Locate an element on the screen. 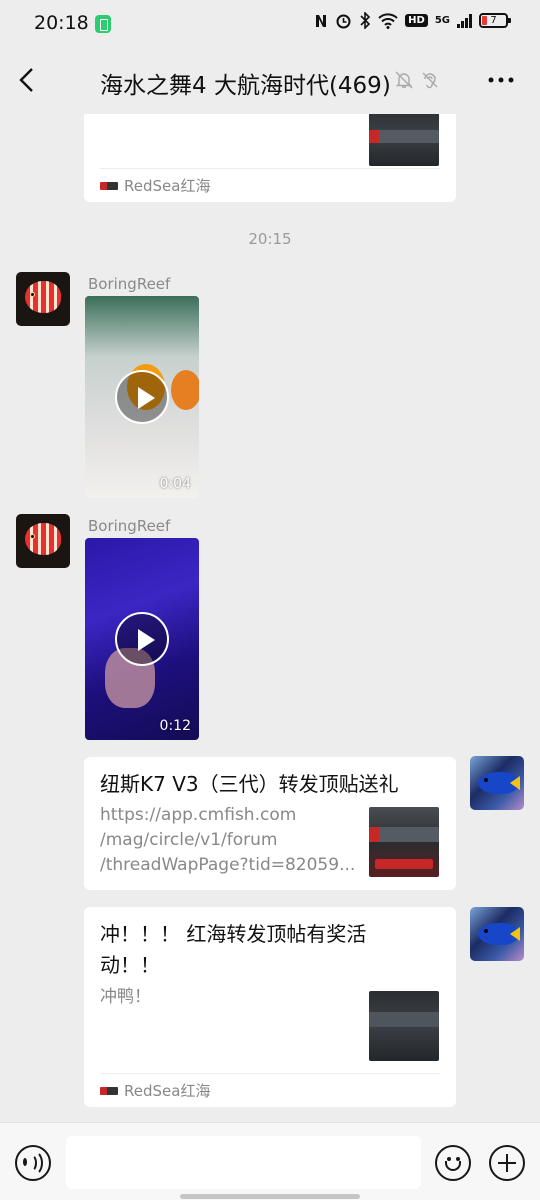  signal-icon is located at coordinates (464, 20).